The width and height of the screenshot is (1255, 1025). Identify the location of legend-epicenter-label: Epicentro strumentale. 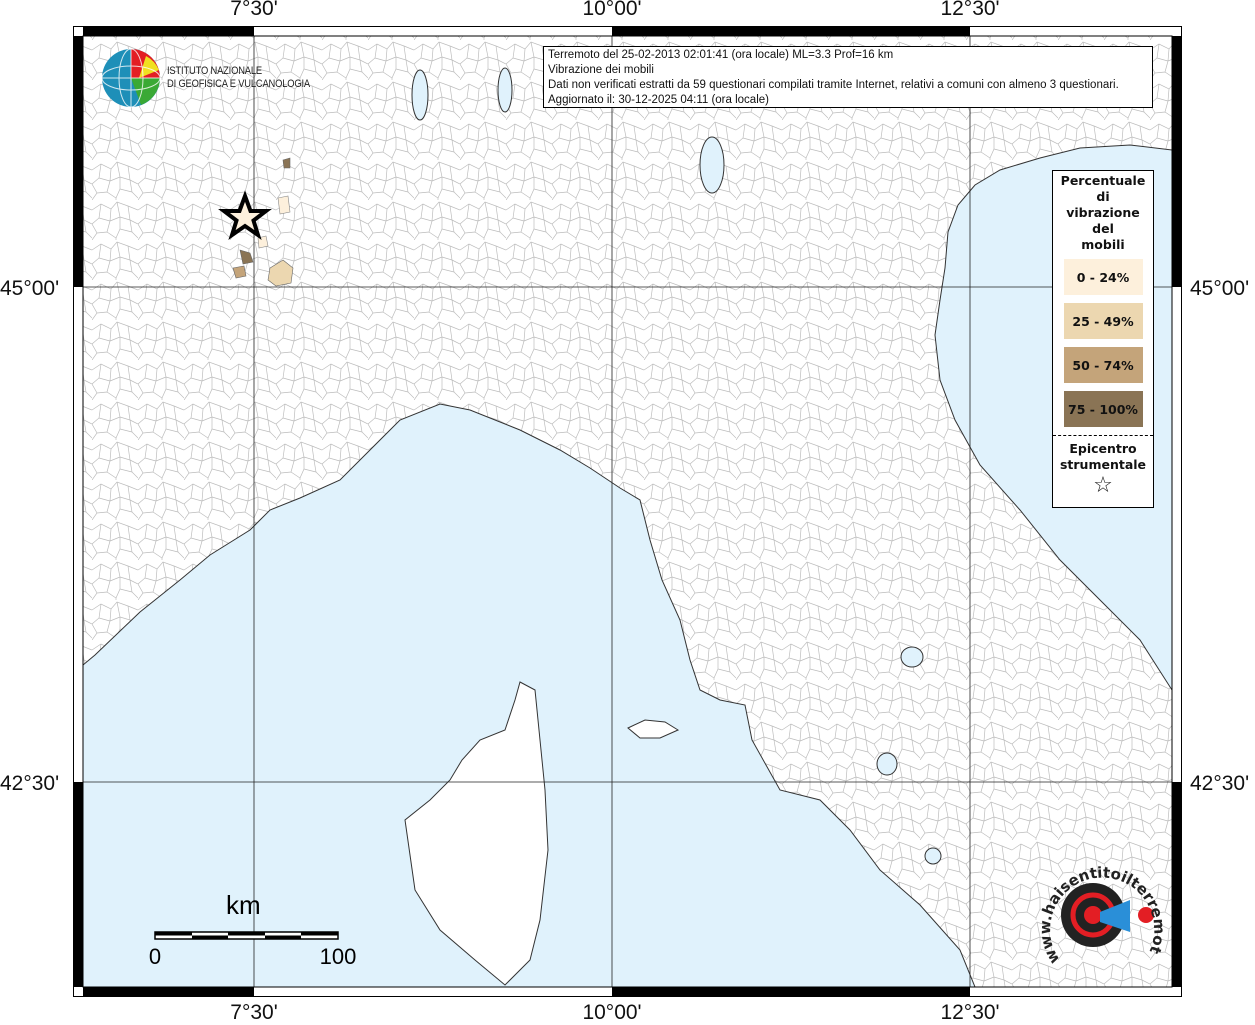
(1103, 454).